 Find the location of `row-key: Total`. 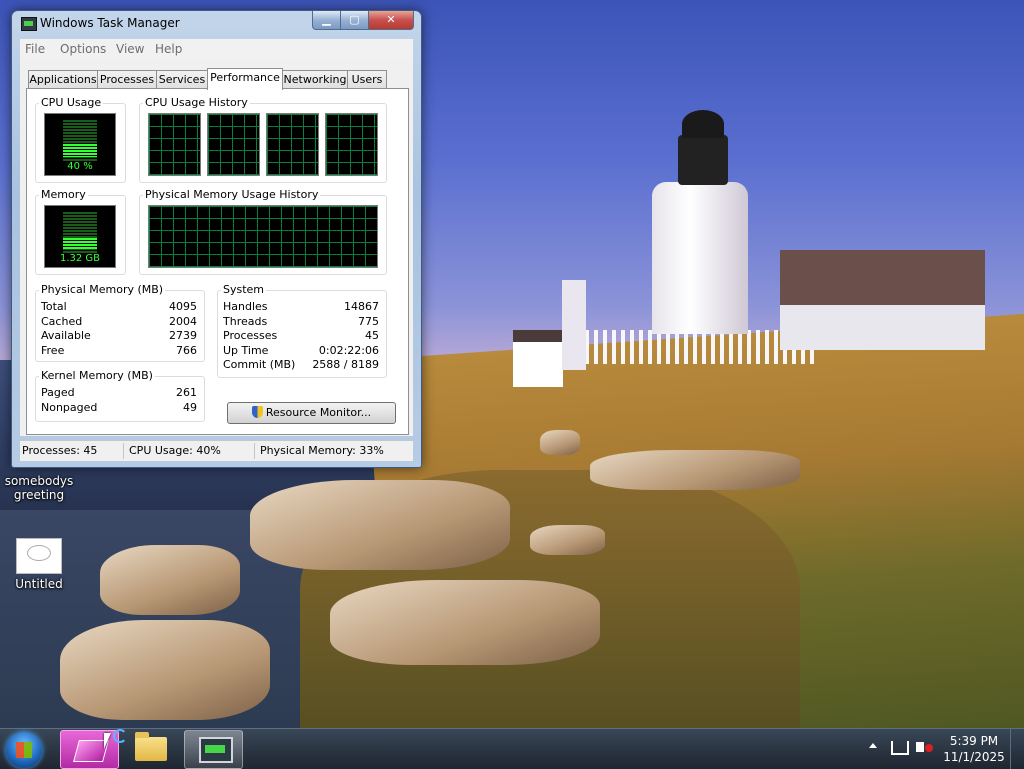

row-key: Total is located at coordinates (54, 306).